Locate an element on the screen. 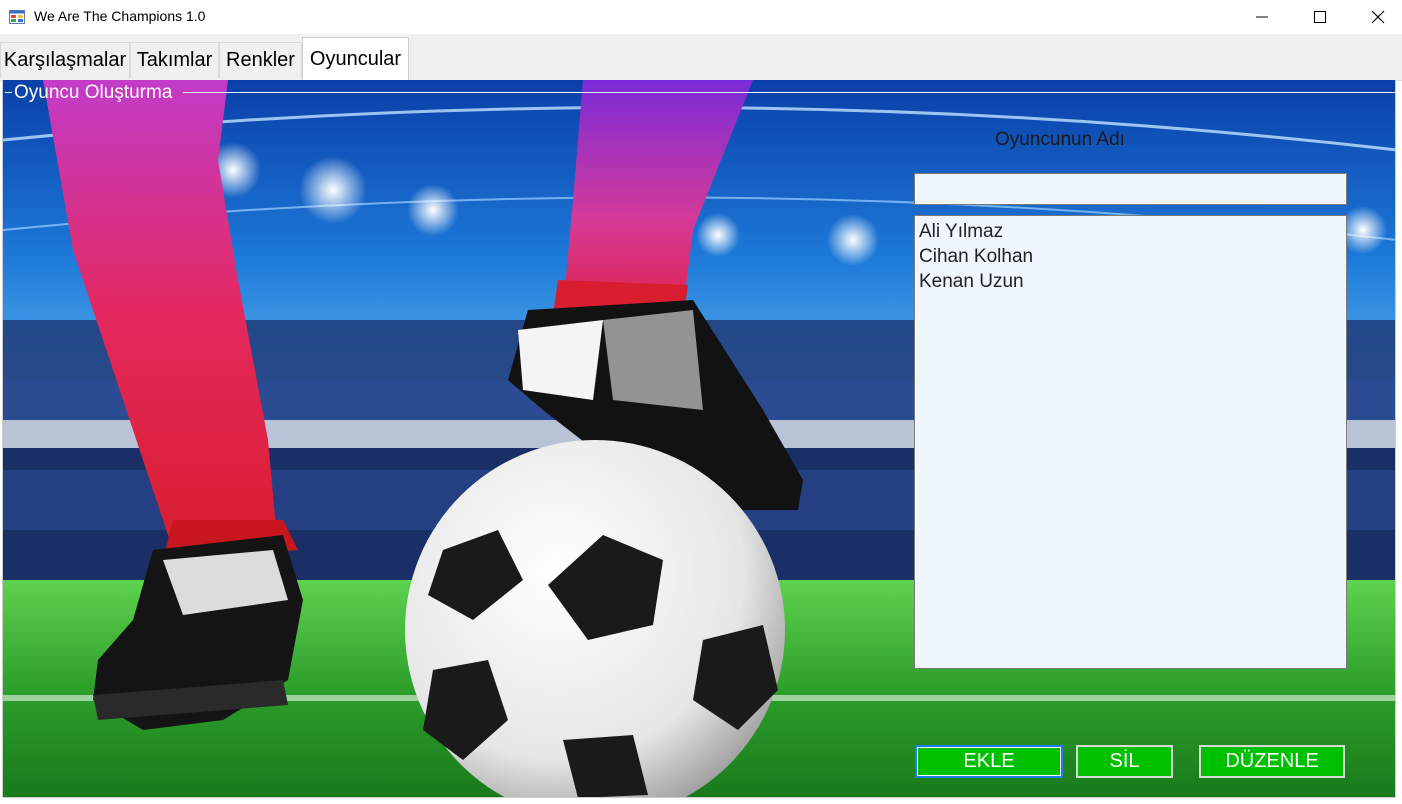 This screenshot has height=804, width=1402. close-icon is located at coordinates (1378, 17).